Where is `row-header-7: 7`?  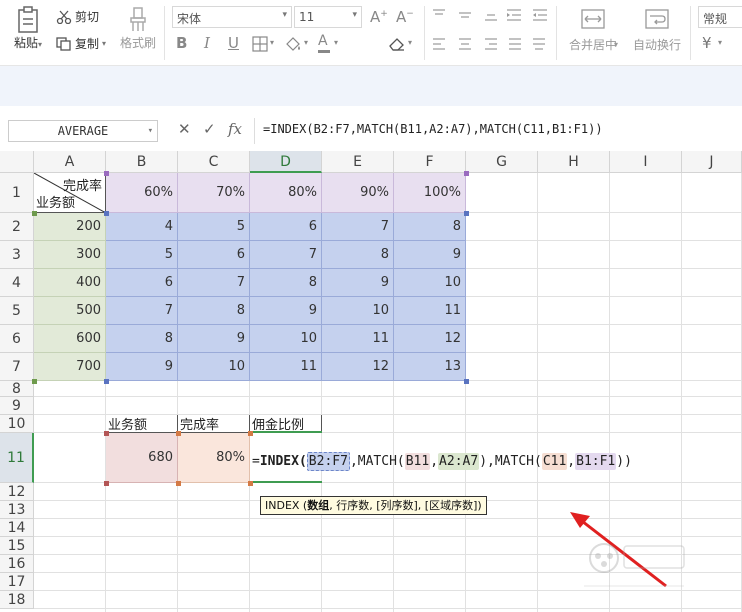 row-header-7: 7 is located at coordinates (17, 367).